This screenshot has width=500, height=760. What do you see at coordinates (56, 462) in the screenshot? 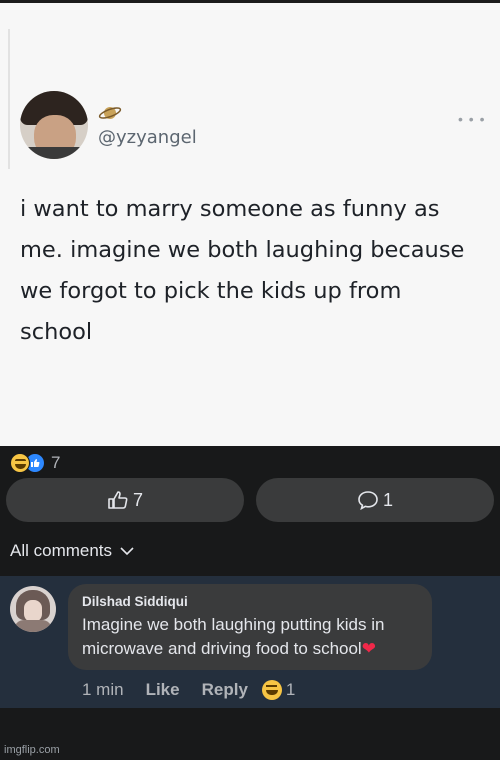
I see `reaction-count: 7` at bounding box center [56, 462].